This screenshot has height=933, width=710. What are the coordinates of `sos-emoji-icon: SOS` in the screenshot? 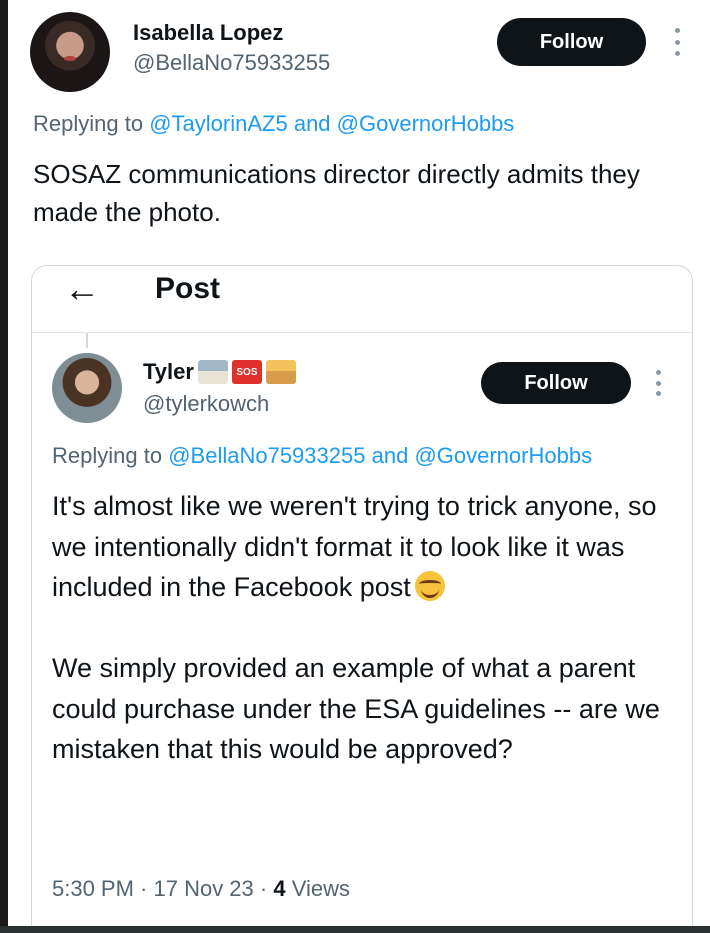 It's located at (246, 372).